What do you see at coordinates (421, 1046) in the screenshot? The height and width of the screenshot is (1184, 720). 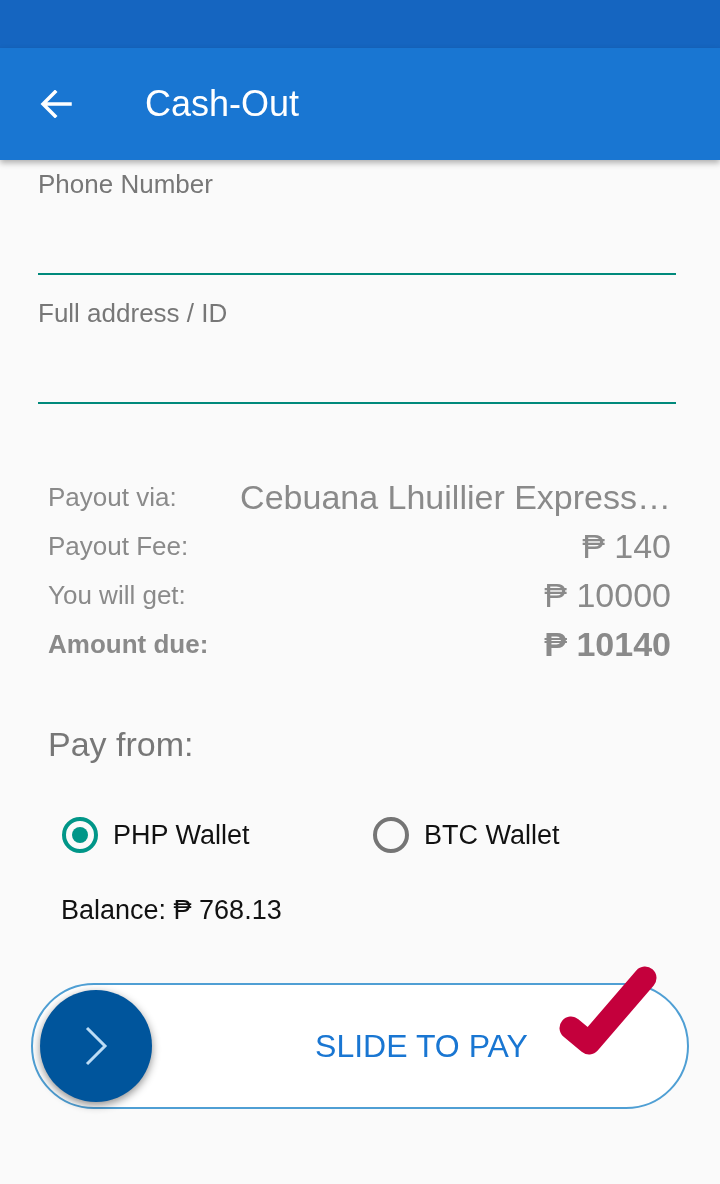 I see `slider-label: SLIDE TO PAY` at bounding box center [421, 1046].